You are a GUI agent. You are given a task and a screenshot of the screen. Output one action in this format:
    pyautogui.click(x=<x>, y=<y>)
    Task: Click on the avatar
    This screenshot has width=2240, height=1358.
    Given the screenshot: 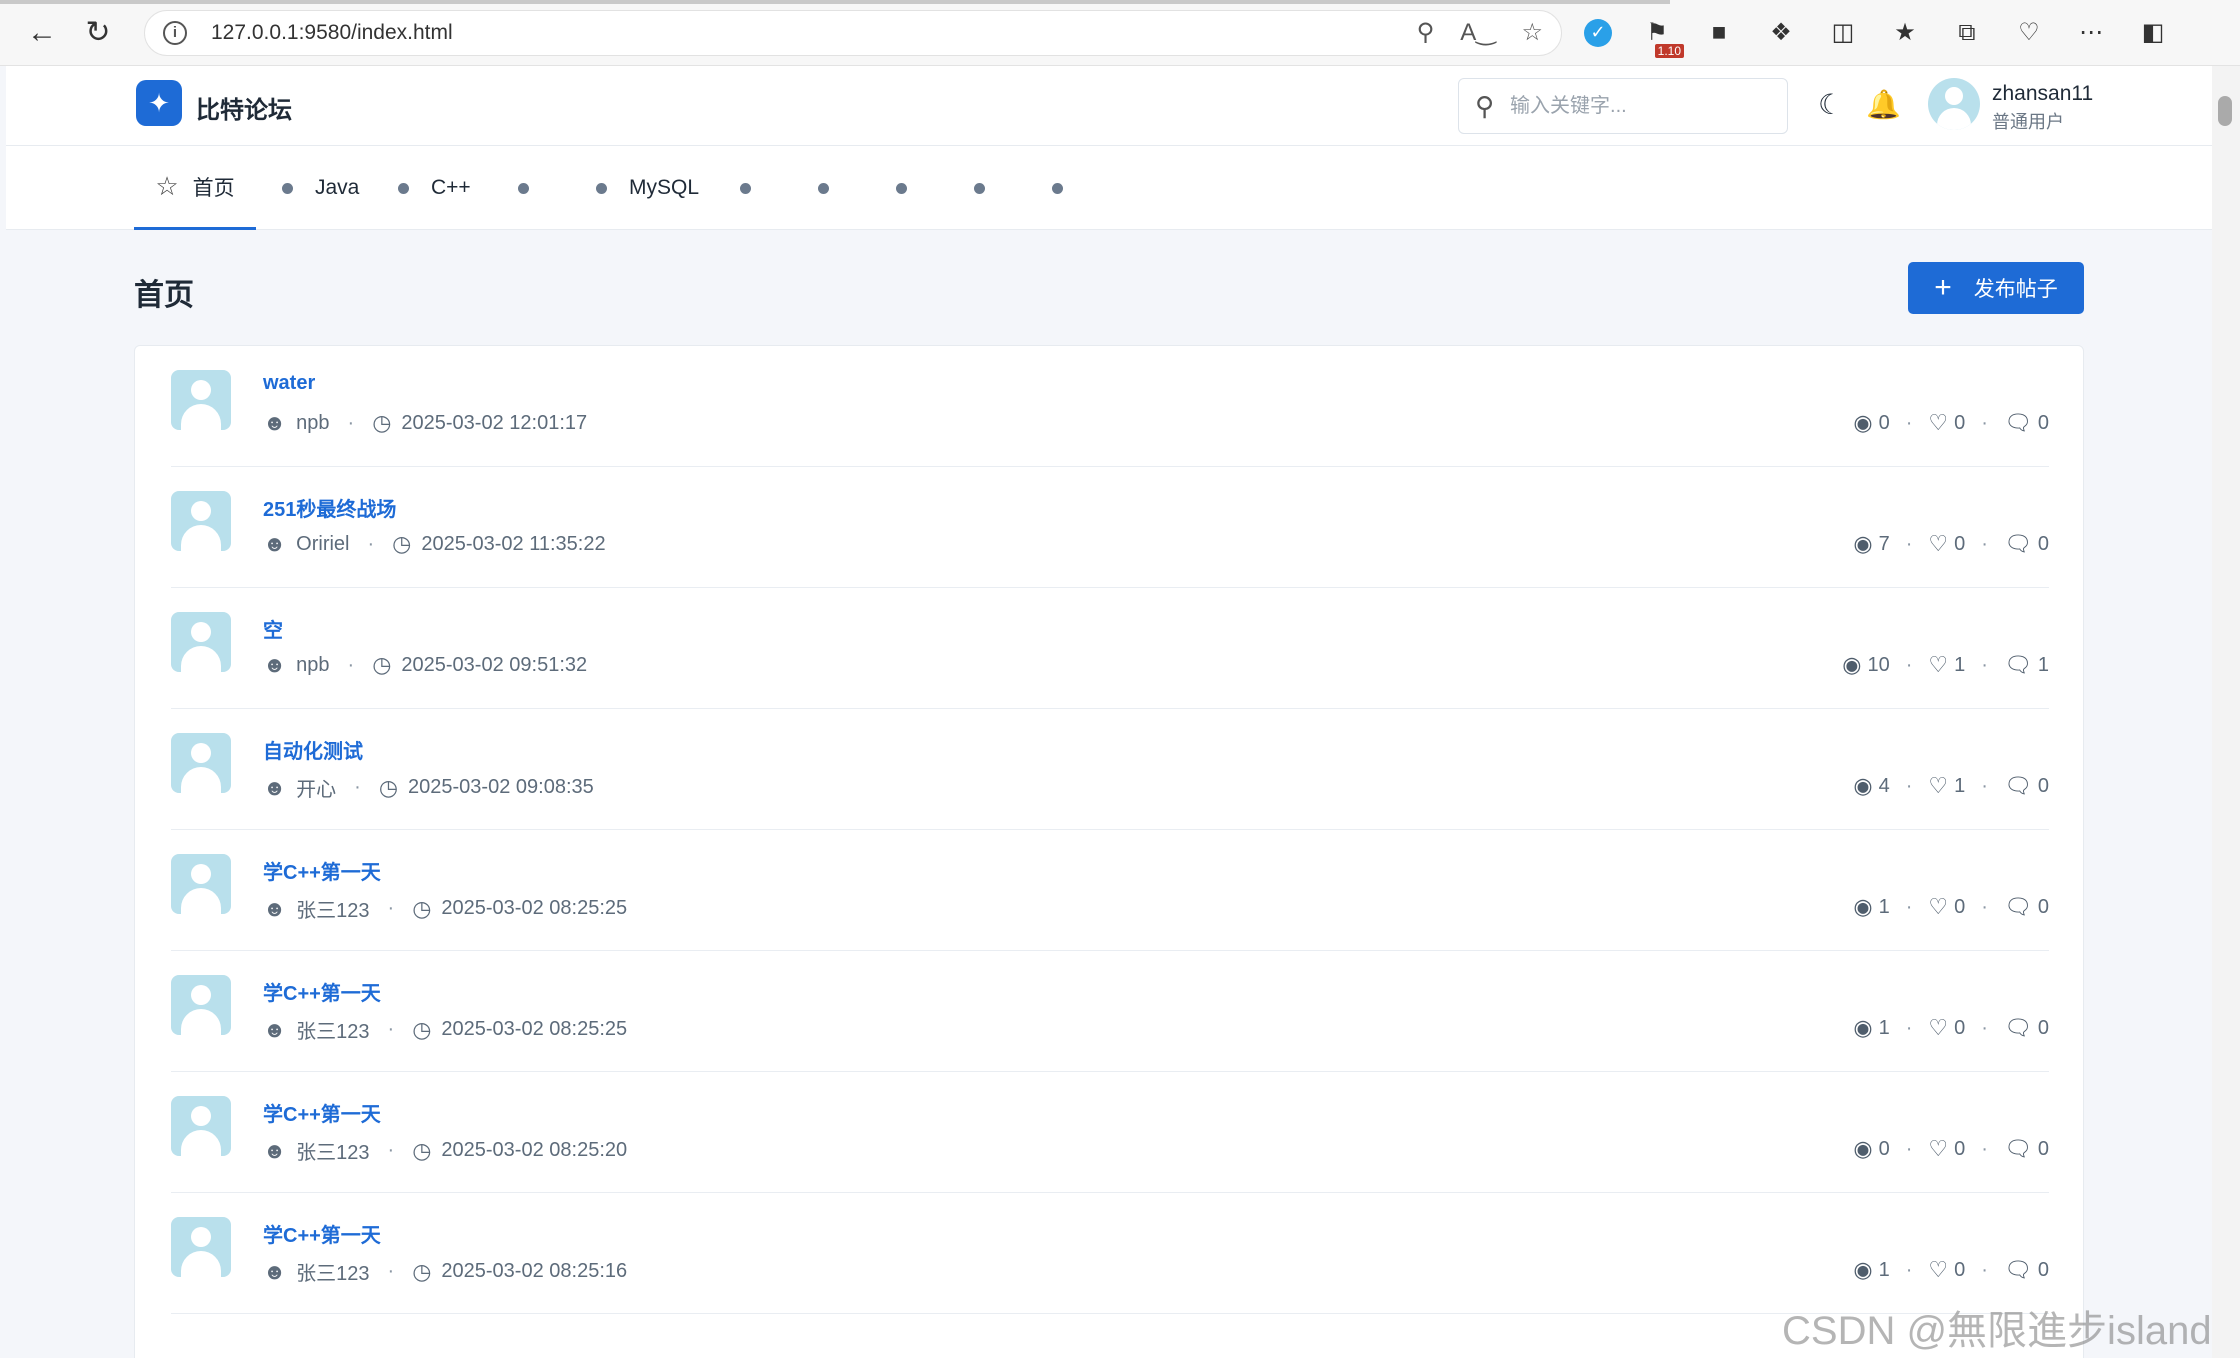 What is the action you would take?
    pyautogui.click(x=1954, y=104)
    